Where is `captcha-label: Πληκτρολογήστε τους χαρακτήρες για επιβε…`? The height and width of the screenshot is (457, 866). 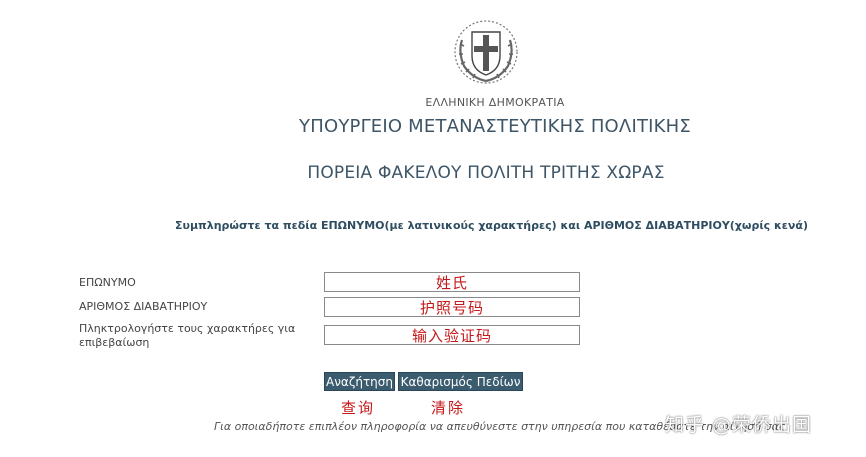 captcha-label: Πληκτρολογήστε τους χαρακτήρες για επιβε… is located at coordinates (187, 335).